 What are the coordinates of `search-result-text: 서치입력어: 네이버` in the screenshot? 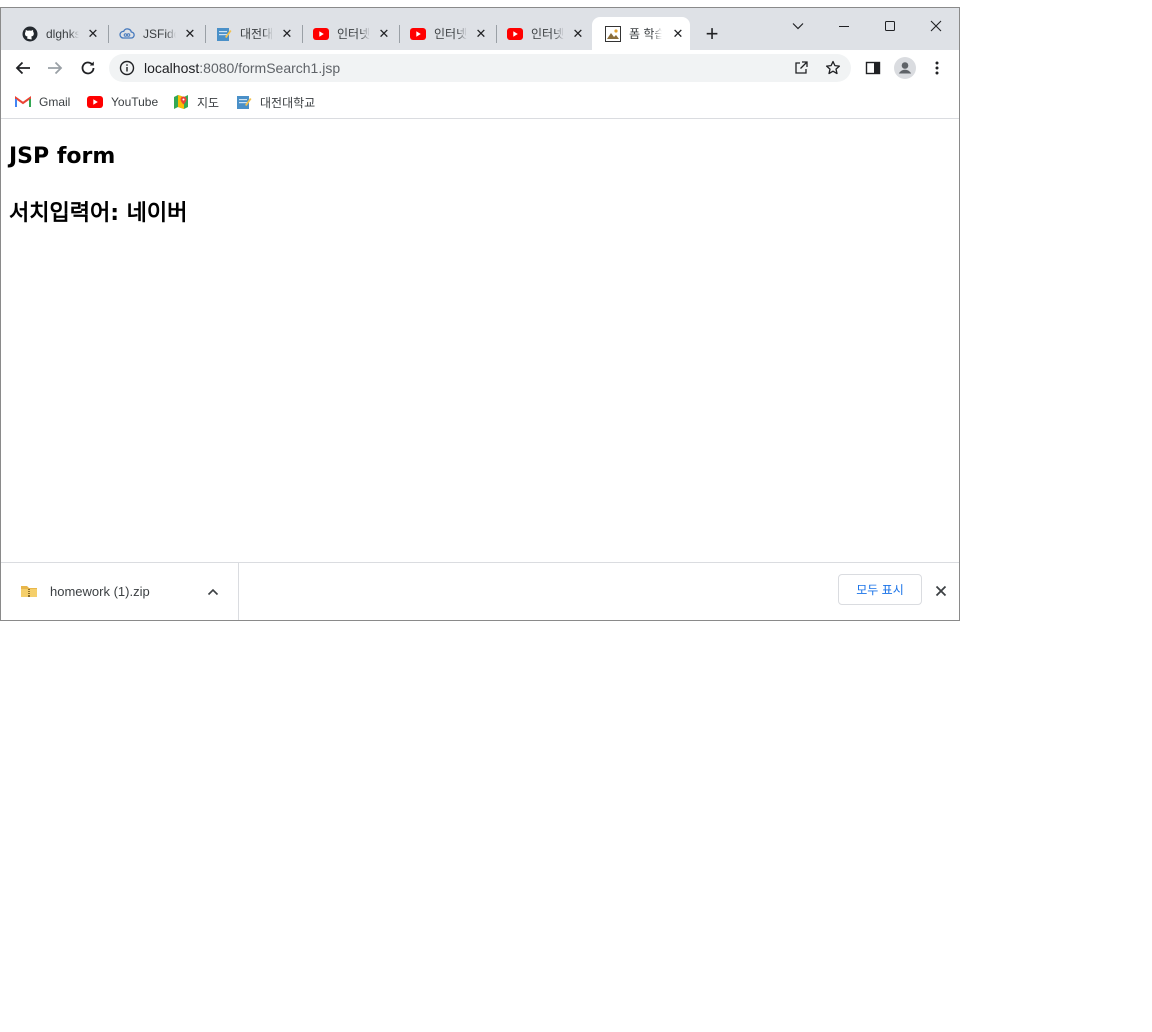 It's located at (98, 213).